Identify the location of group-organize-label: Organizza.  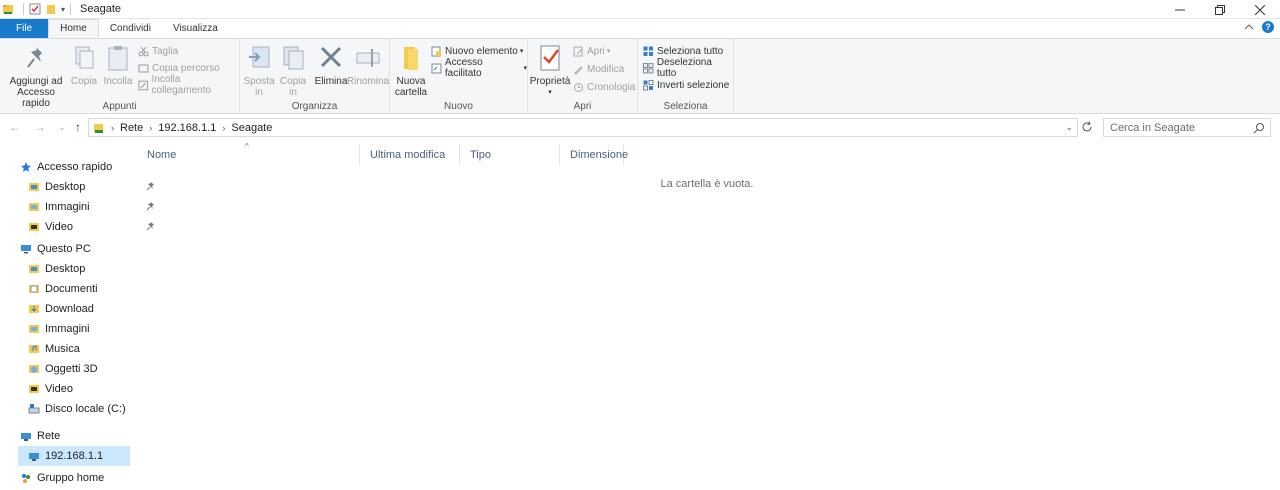
(314, 106).